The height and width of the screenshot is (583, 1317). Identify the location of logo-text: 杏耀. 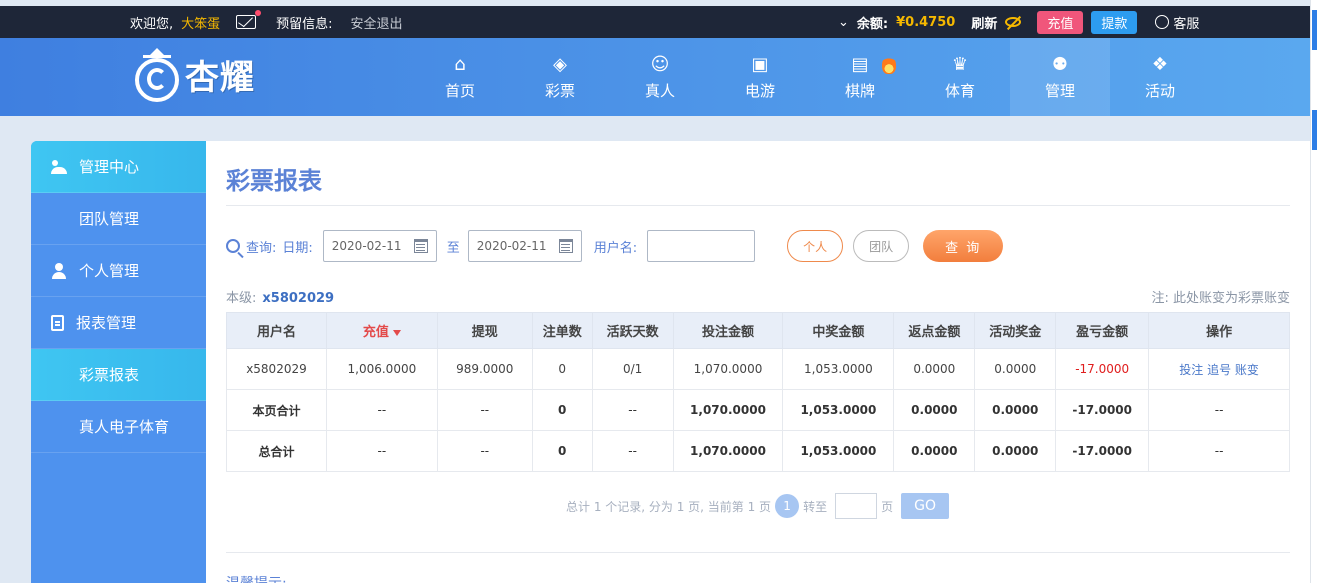
(220, 77).